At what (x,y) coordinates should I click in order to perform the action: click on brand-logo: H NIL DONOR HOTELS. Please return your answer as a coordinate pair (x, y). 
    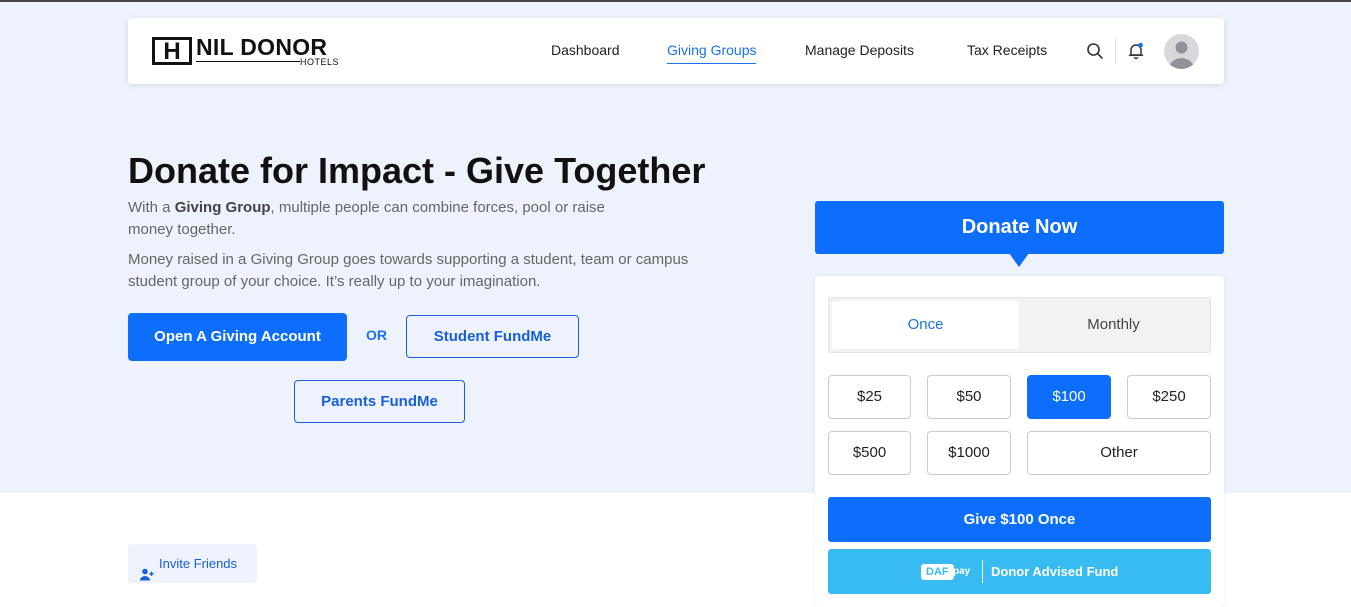
    Looking at the image, I should click on (252, 51).